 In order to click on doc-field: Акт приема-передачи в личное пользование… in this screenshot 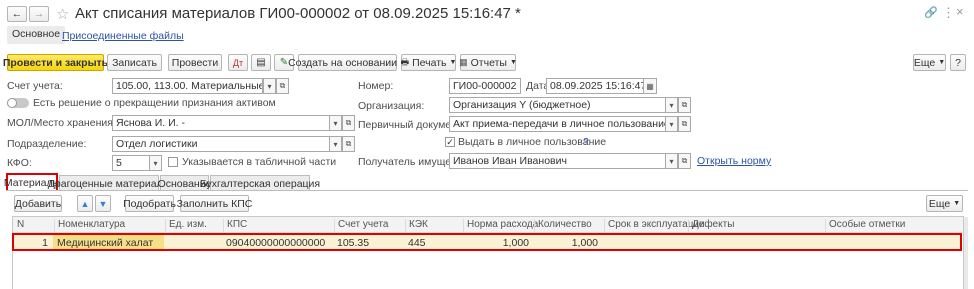, I will do `click(560, 124)`.